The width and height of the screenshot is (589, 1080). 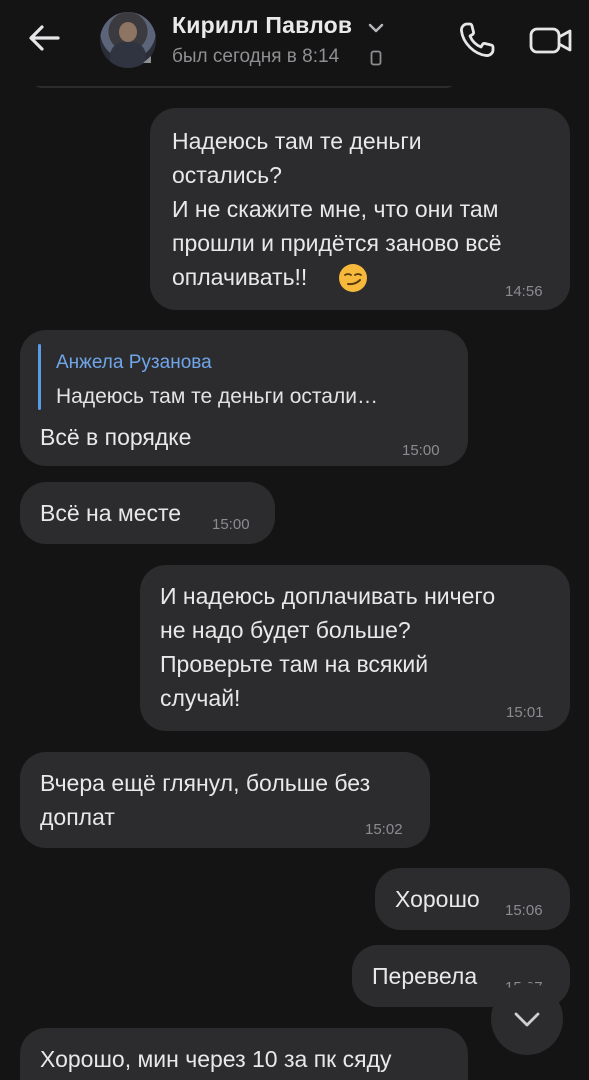 What do you see at coordinates (437, 899) in the screenshot?
I see `message-line: Хорошо` at bounding box center [437, 899].